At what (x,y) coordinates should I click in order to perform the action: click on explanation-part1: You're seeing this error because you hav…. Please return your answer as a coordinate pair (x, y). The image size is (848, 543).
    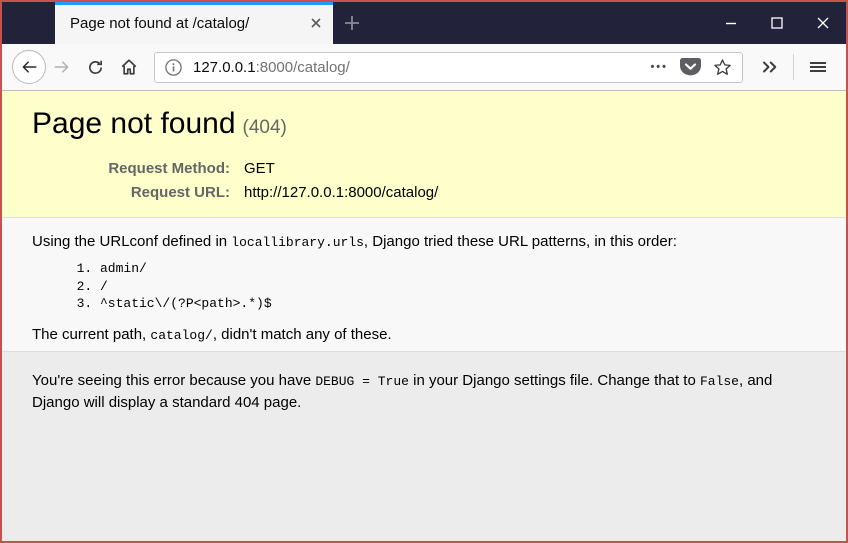
    Looking at the image, I should click on (174, 380).